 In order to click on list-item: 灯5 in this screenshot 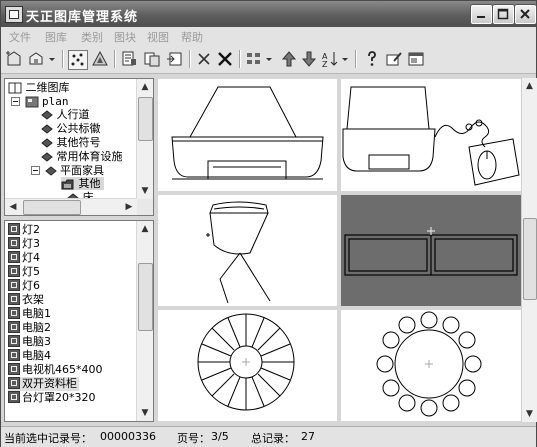, I will do `click(24, 272)`.